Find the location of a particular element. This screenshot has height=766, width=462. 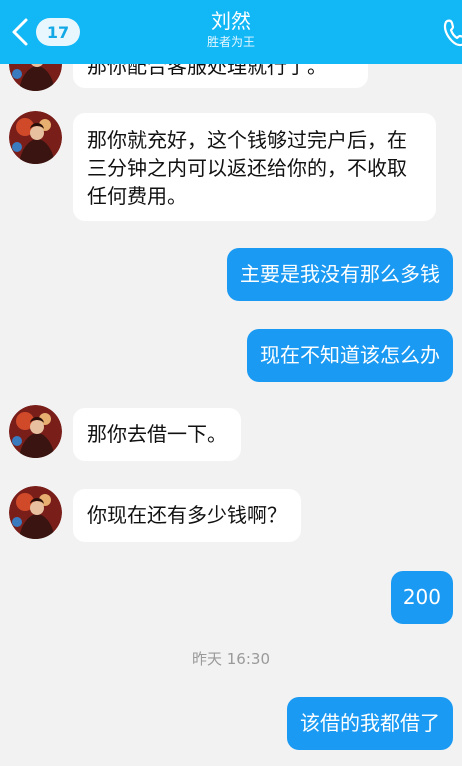

phone-icon is located at coordinates (451, 32).